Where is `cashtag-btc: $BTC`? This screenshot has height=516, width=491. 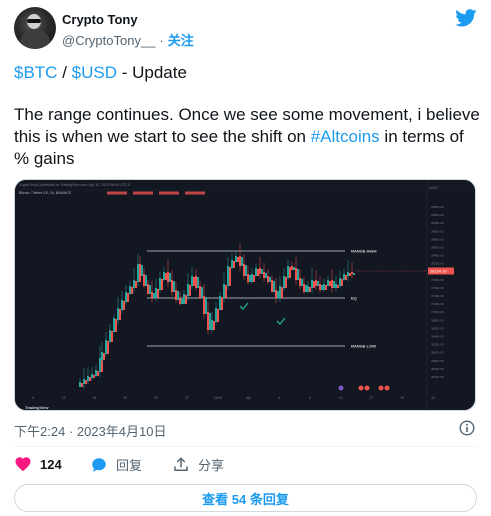
cashtag-btc: $BTC is located at coordinates (35, 72).